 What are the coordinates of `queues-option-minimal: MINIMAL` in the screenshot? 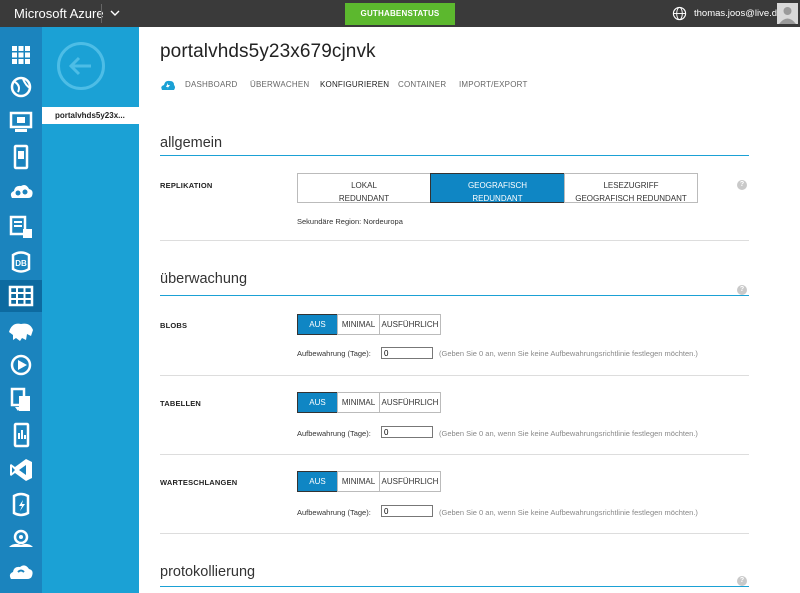 It's located at (358, 481).